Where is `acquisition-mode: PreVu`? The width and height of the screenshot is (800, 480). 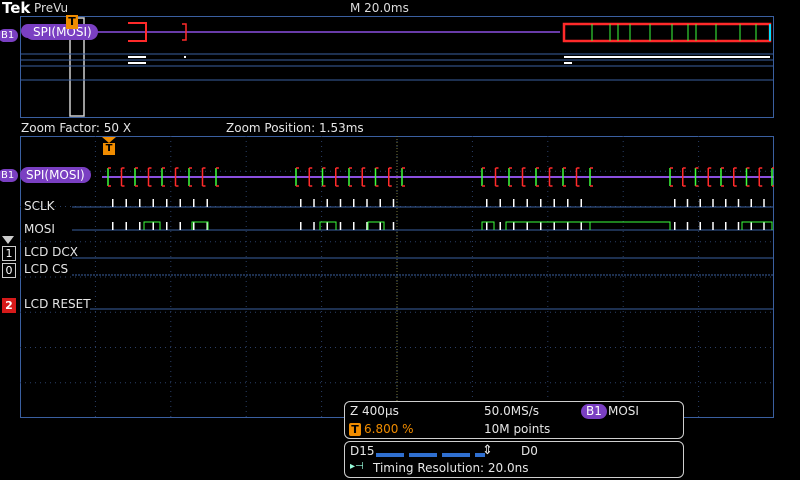
acquisition-mode: PreVu is located at coordinates (51, 8).